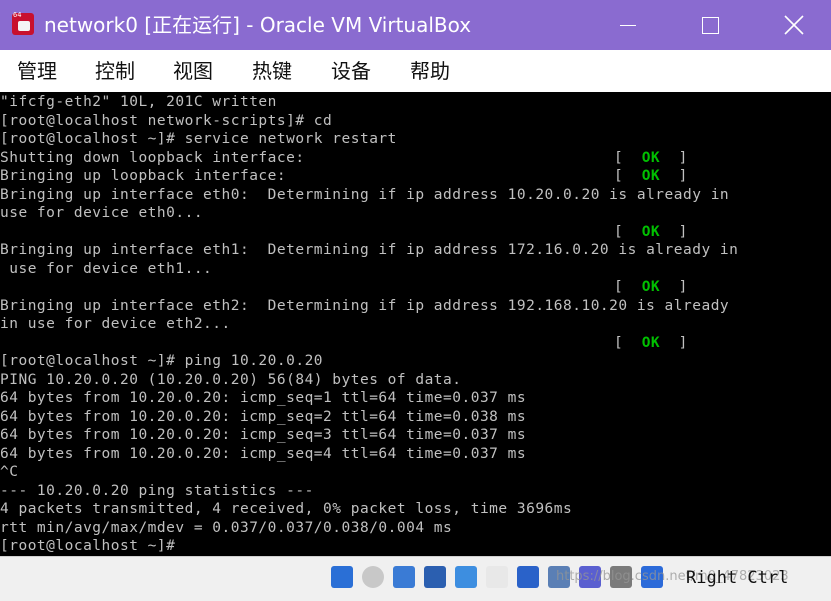  I want to click on terminal-line-text: [root@localhost ~]#, so click(88, 546).